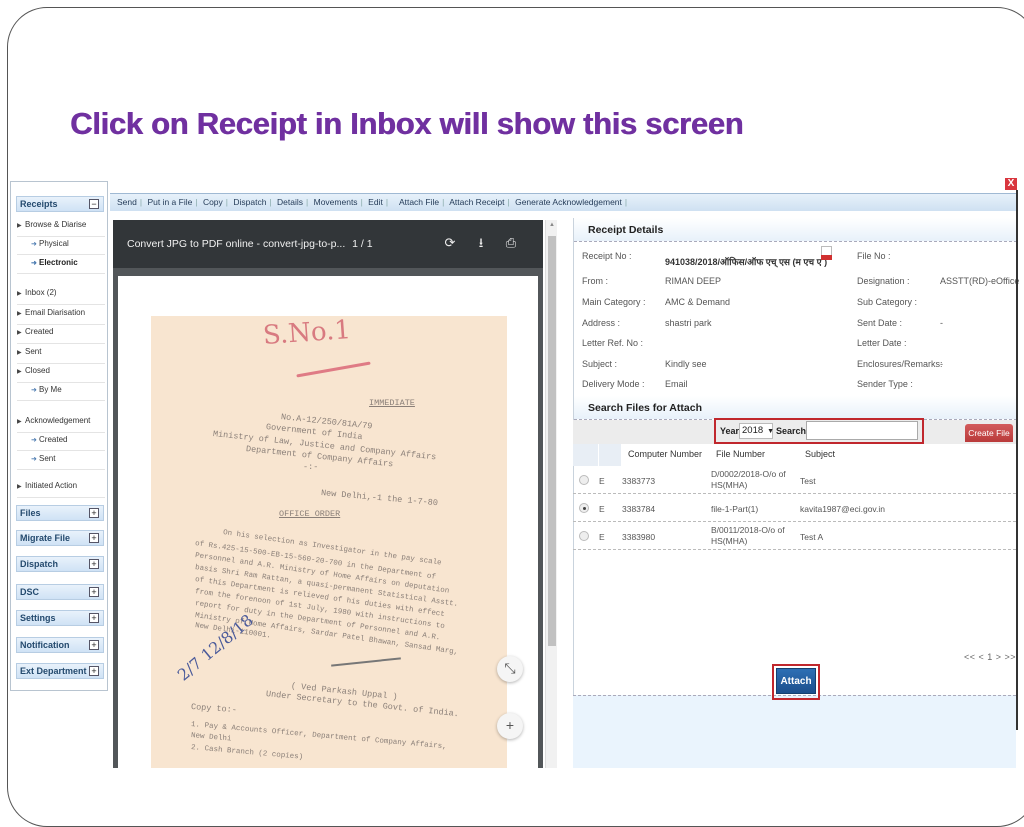 This screenshot has width=1024, height=827. I want to click on create-file-button: Create File, so click(989, 433).